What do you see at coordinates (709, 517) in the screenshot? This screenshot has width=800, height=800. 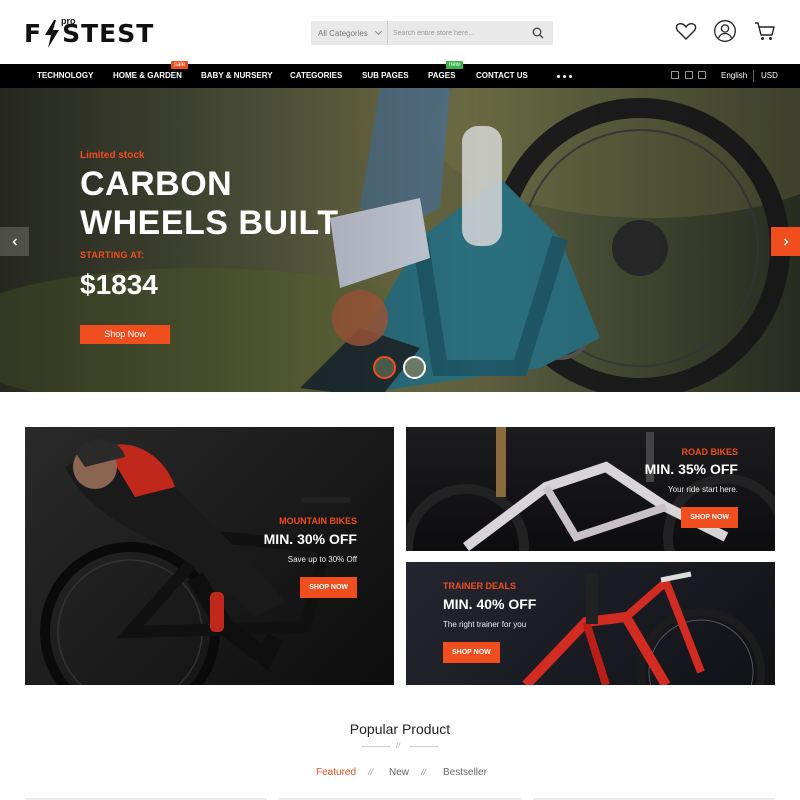 I see `road-shop-now-button: SHOP NOW` at bounding box center [709, 517].